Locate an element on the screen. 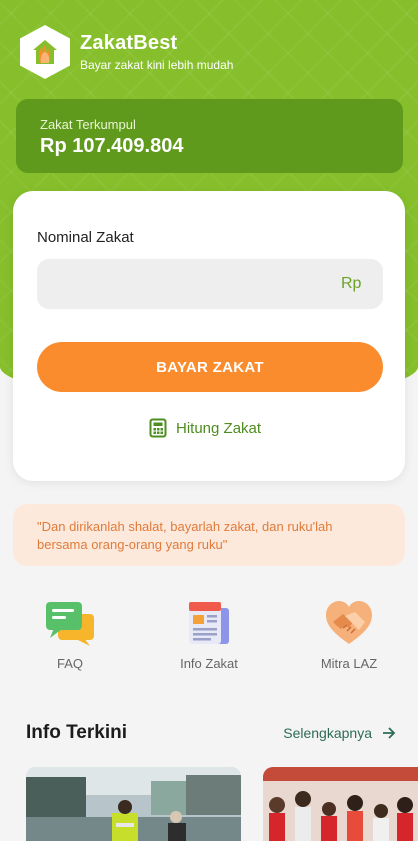  nominal-zakat-input is located at coordinates (210, 284).